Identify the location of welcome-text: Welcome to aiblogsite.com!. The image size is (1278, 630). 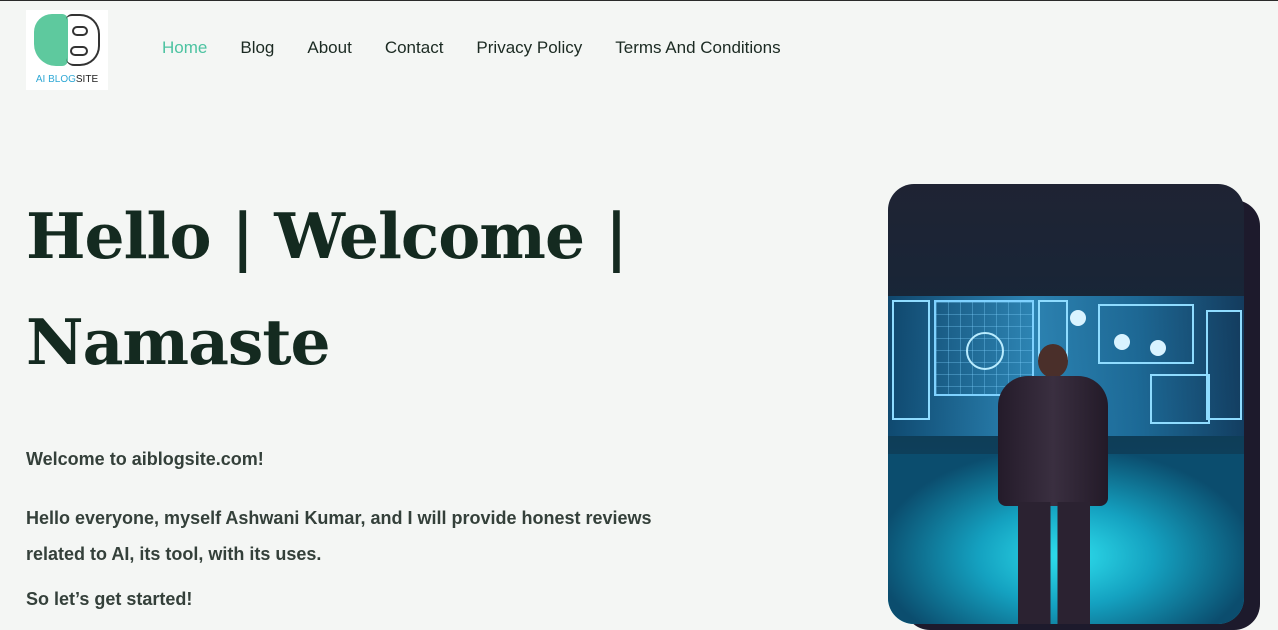
(145, 459).